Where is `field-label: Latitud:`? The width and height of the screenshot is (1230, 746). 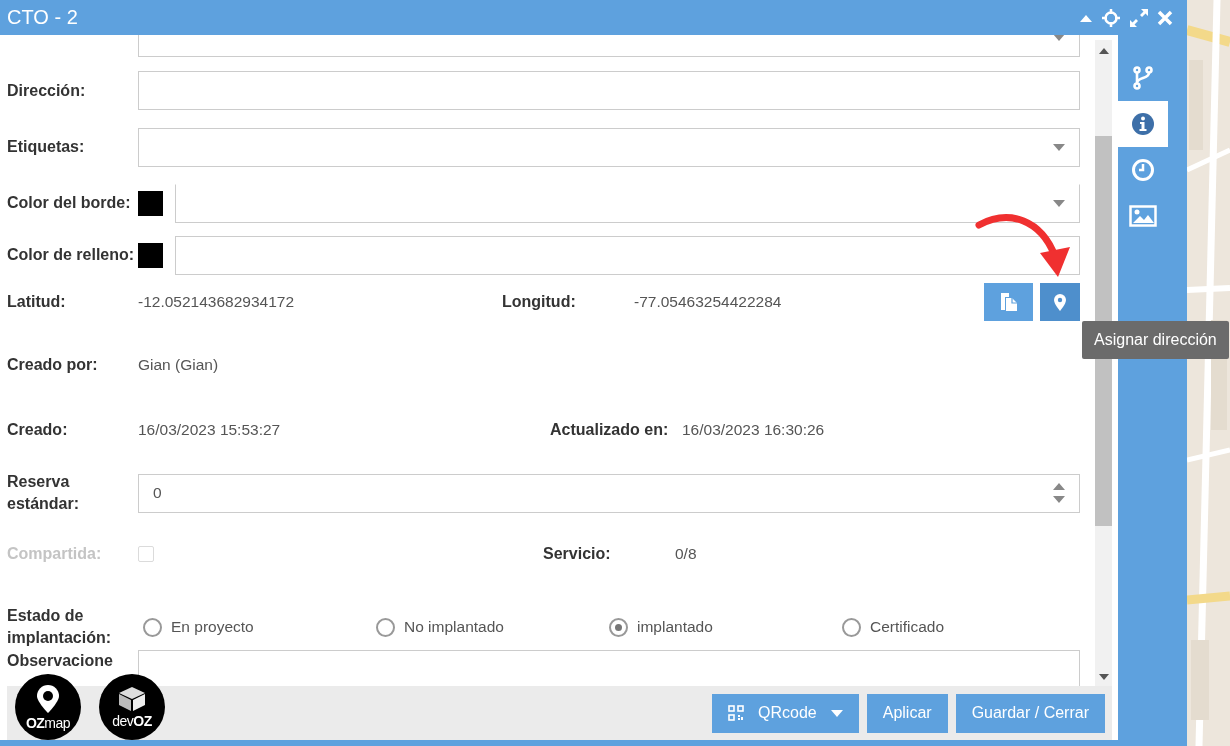 field-label: Latitud: is located at coordinates (37, 302).